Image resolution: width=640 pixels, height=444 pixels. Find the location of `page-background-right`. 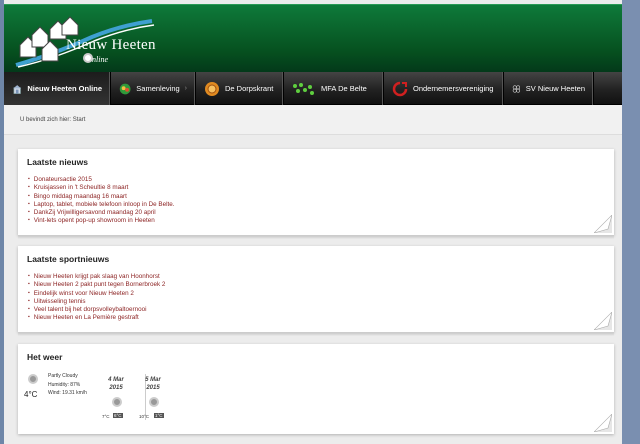

page-background-right is located at coordinates (631, 222).